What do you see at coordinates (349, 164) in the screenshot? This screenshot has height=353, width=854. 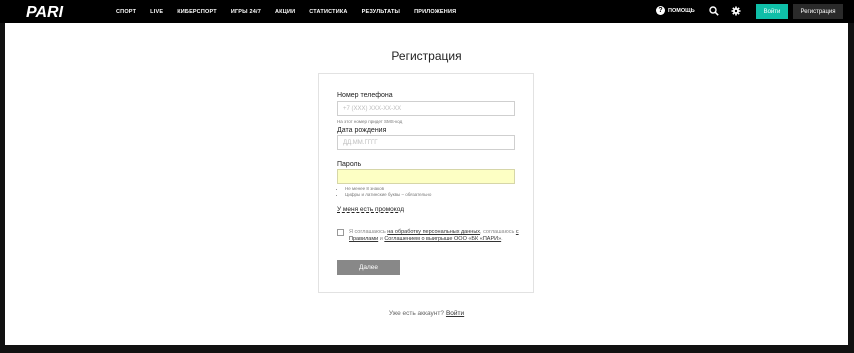 I see `password-label: Пароль` at bounding box center [349, 164].